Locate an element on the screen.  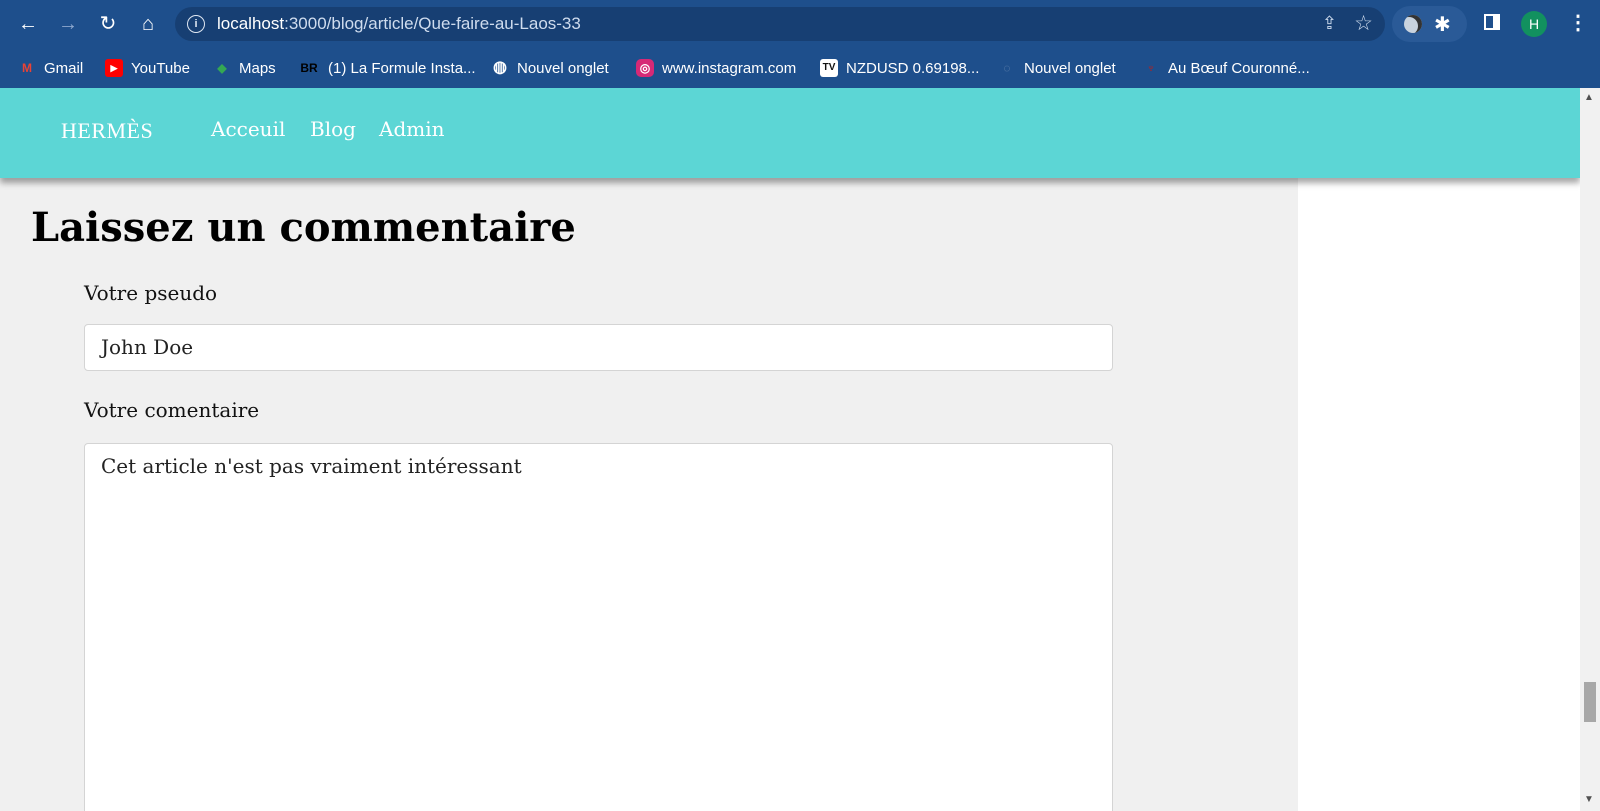
boeuf-icon: ♆ is located at coordinates (1151, 68).